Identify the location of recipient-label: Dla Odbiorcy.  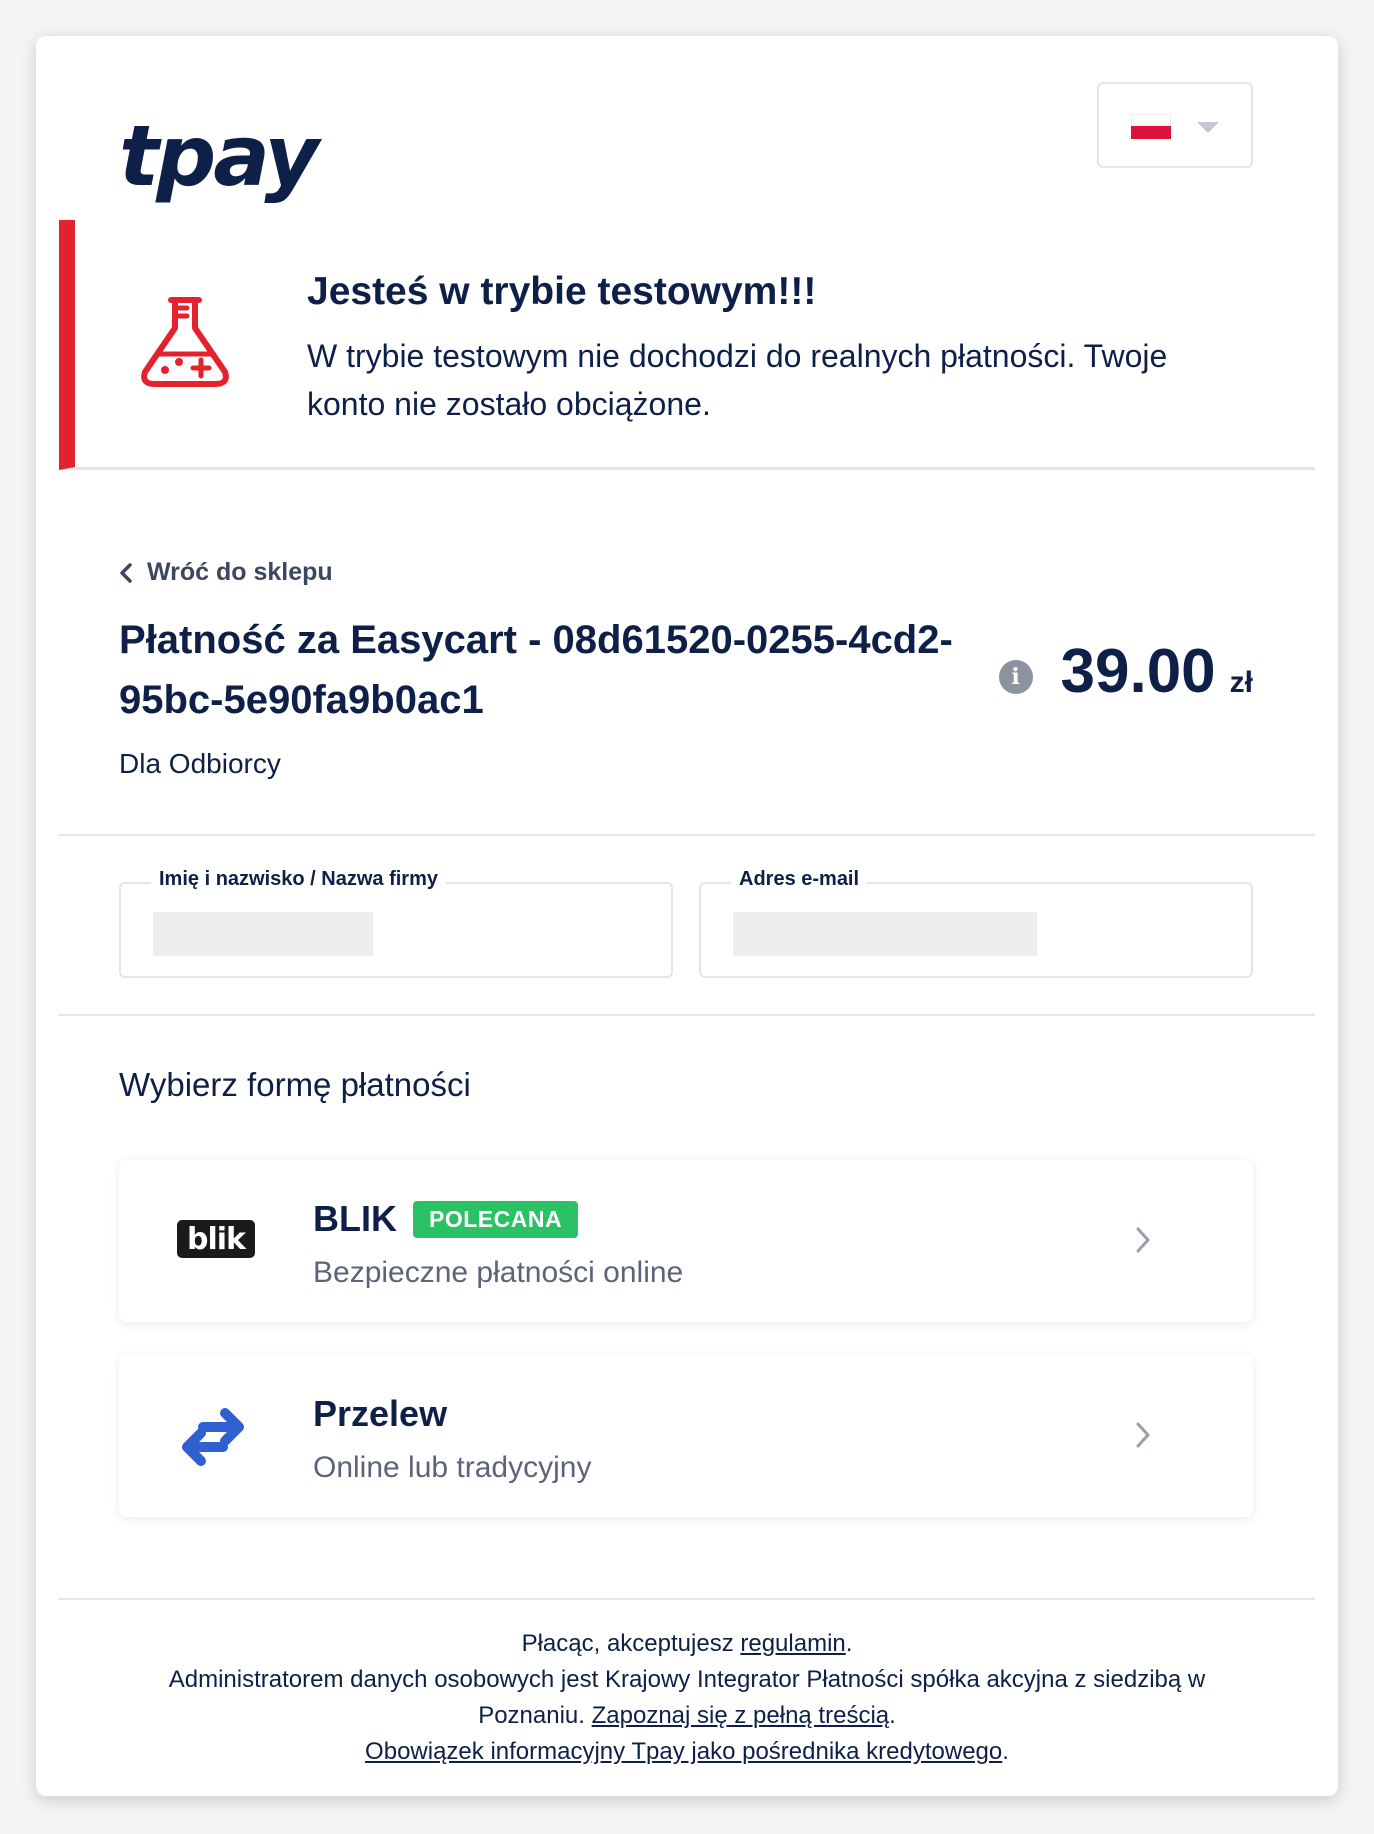
(200, 763).